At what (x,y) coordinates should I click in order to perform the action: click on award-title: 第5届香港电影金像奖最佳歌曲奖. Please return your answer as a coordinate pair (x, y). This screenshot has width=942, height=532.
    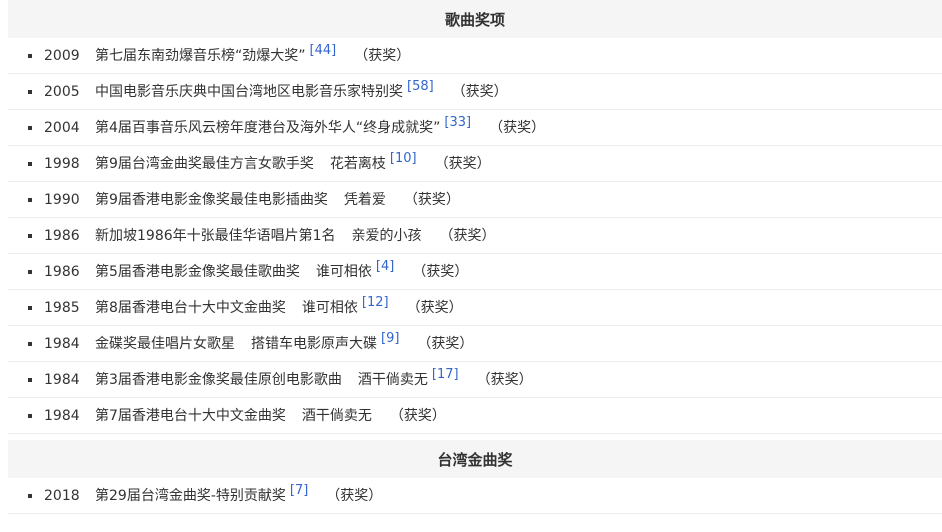
    Looking at the image, I should click on (197, 272).